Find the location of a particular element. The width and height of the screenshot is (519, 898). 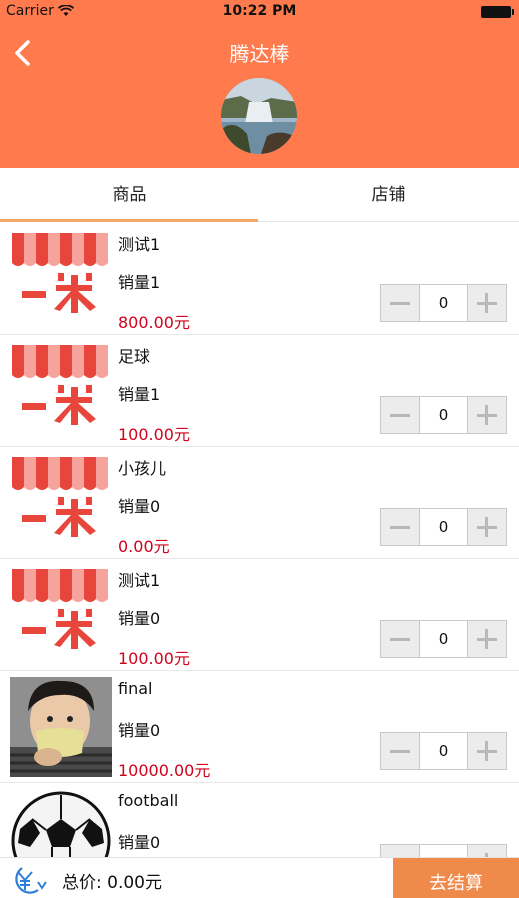

product-row: 足球 销量1 100.00元 0 is located at coordinates (259, 391).